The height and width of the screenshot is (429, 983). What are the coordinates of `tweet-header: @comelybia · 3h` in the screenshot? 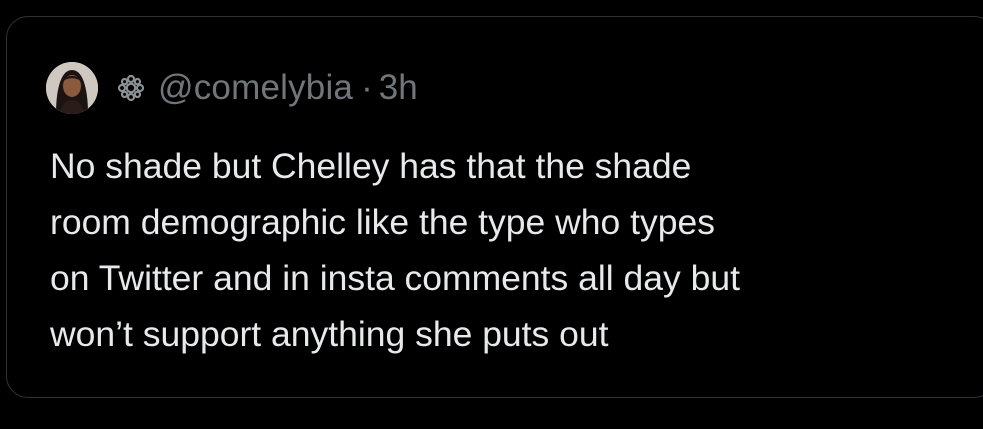 It's located at (232, 88).